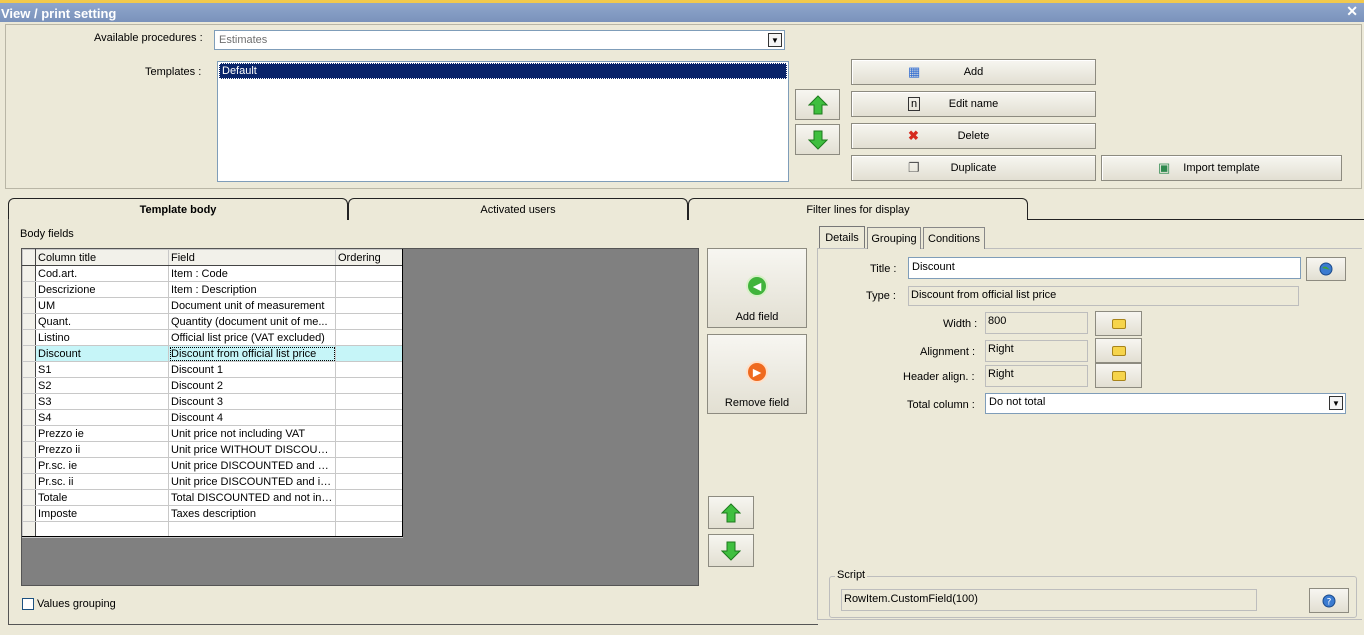 The width and height of the screenshot is (1364, 635). Describe the element at coordinates (102, 385) in the screenshot. I see `cell-column-title: S2` at that location.